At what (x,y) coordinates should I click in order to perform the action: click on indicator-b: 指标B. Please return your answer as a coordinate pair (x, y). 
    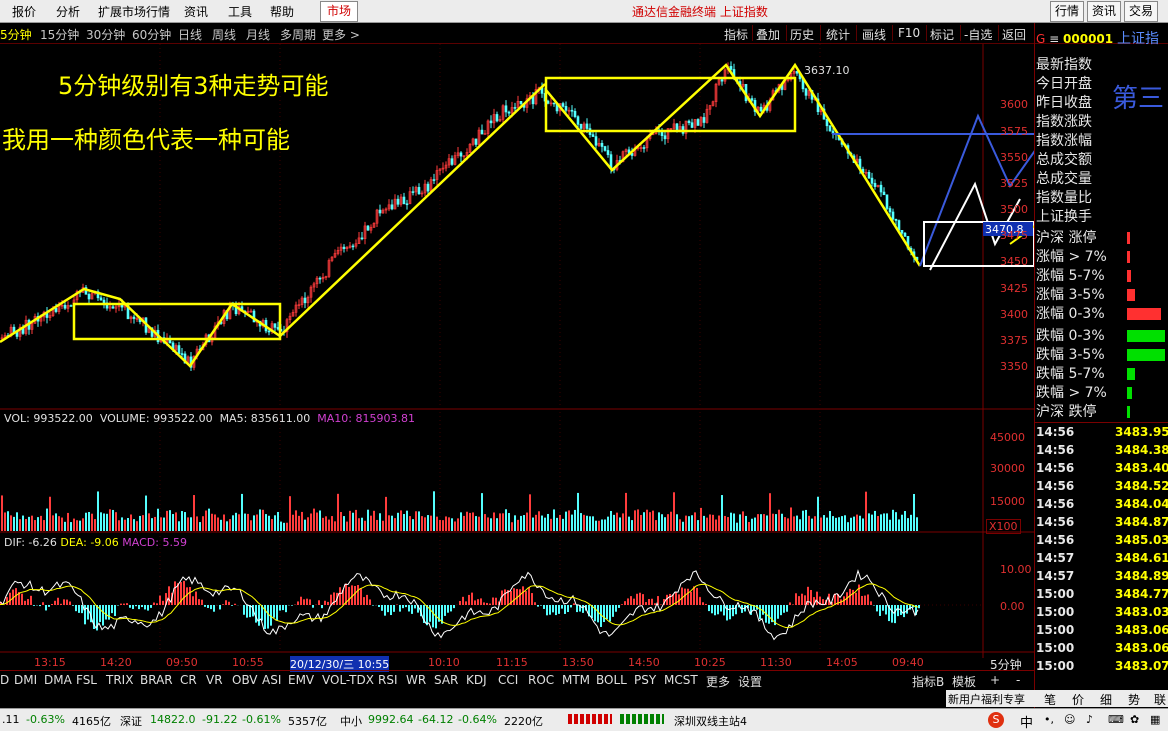
    Looking at the image, I should click on (928, 681).